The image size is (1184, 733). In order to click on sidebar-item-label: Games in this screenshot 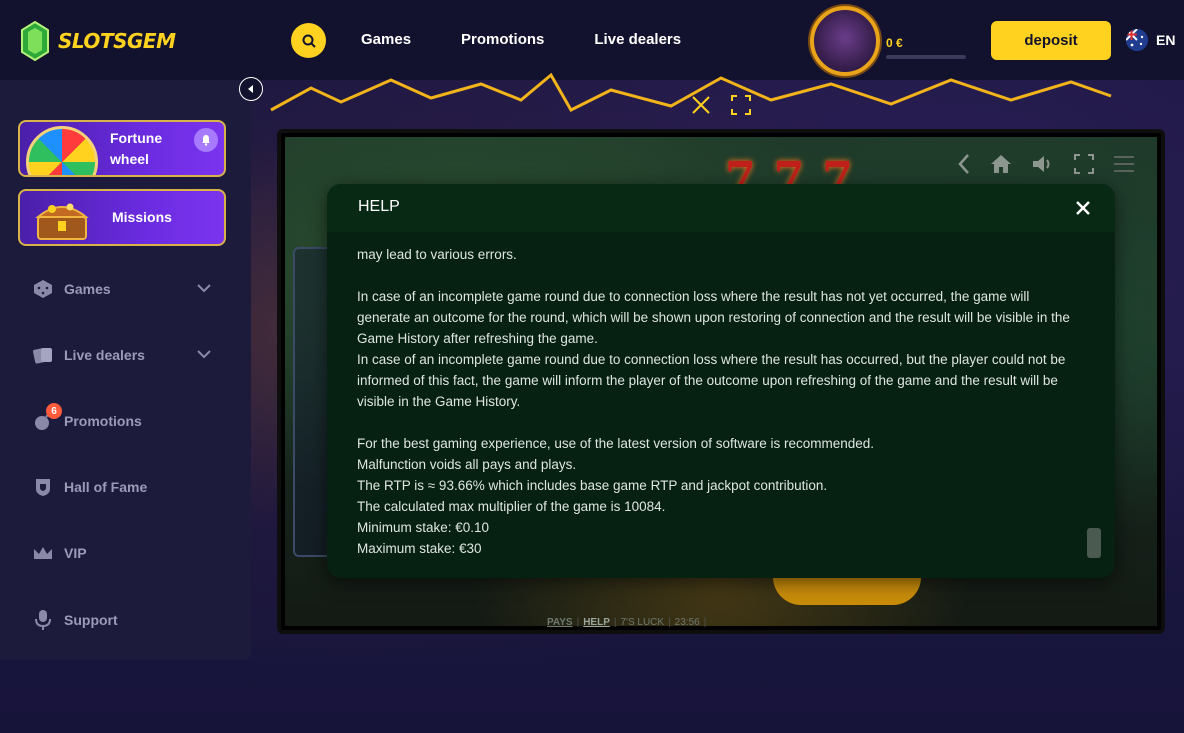, I will do `click(87, 289)`.